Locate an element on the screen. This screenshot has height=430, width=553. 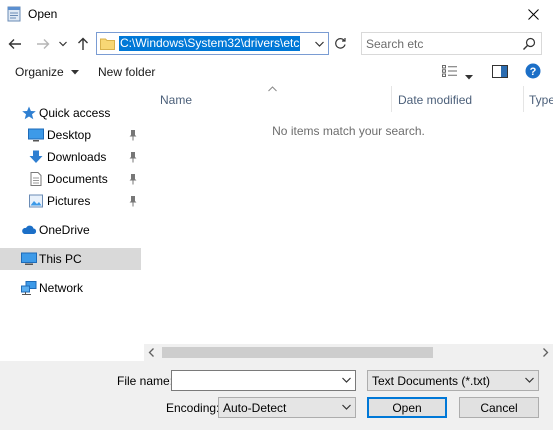
address-path: C:\Windows\System32\drivers\etc is located at coordinates (210, 43).